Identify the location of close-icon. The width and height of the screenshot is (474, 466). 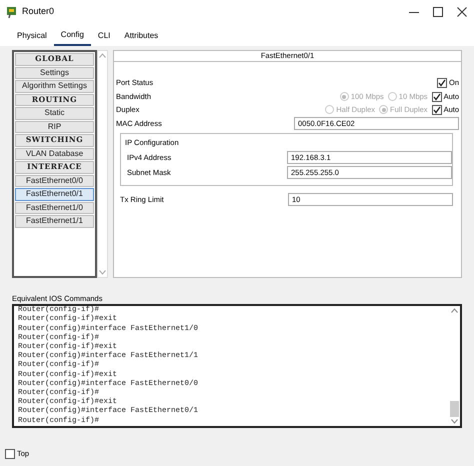
(462, 12).